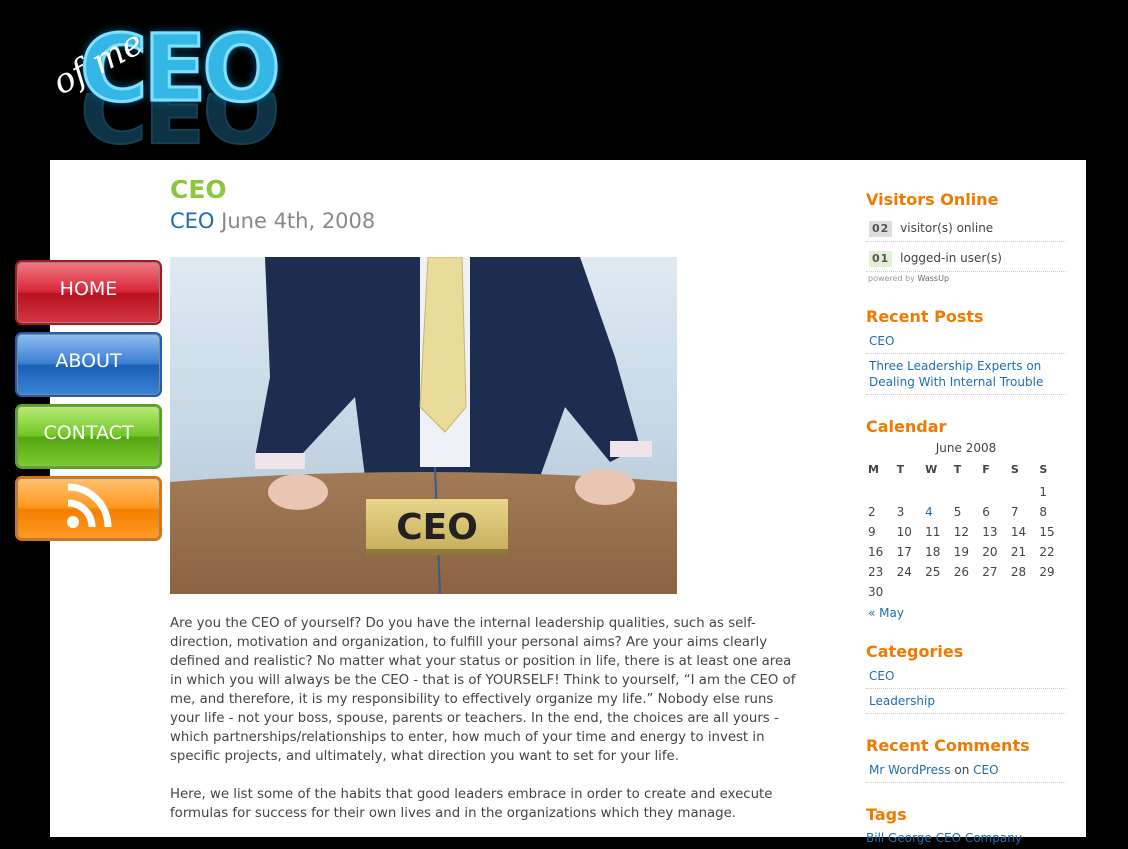 The height and width of the screenshot is (849, 1128). Describe the element at coordinates (915, 651) in the screenshot. I see `categories-title: Categories` at that location.